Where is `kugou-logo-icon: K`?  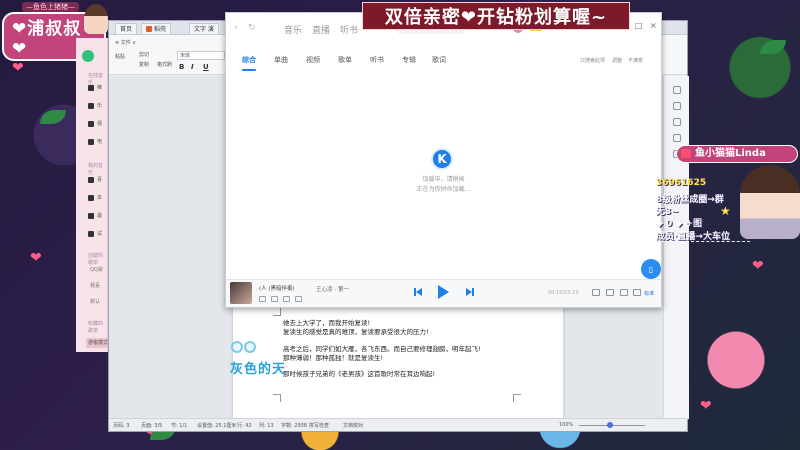 kugou-logo-icon: K is located at coordinates (442, 159).